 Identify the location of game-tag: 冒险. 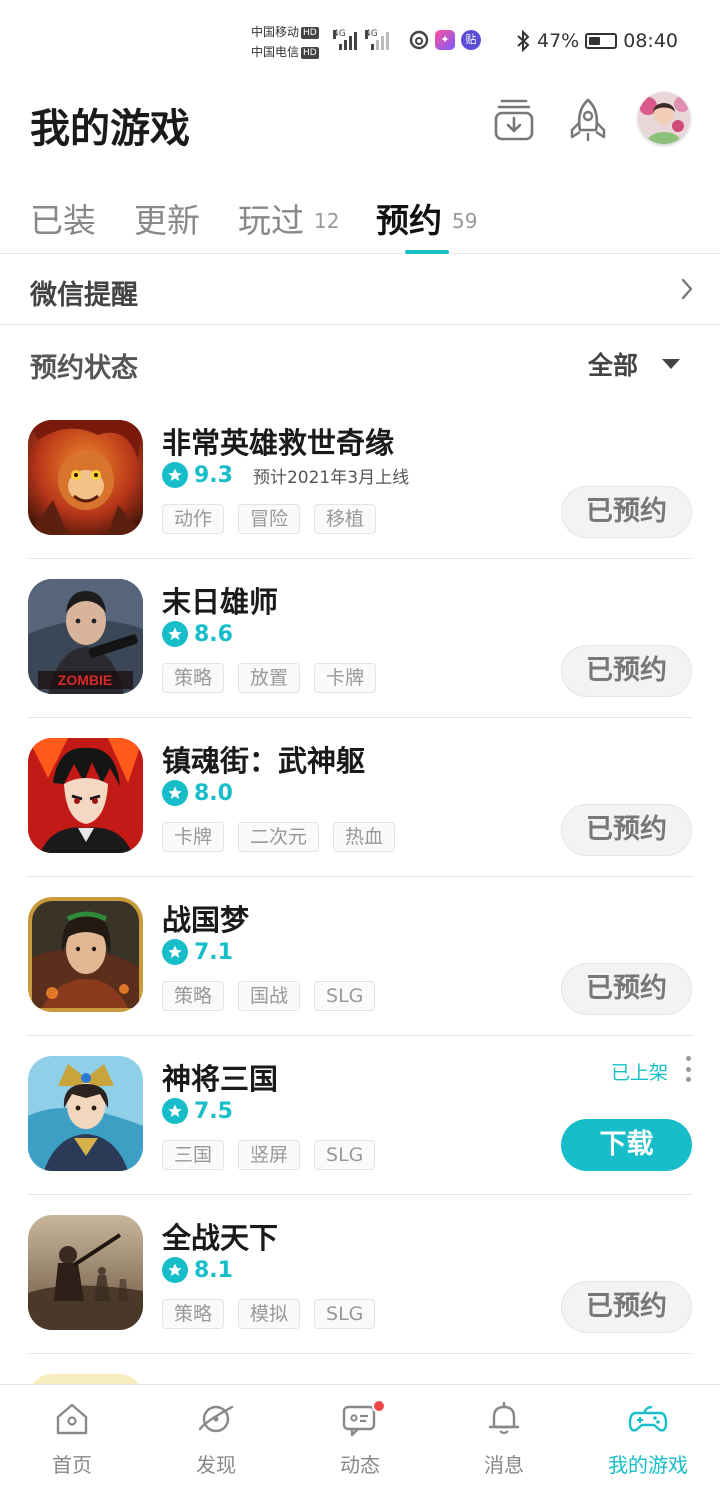
(269, 519).